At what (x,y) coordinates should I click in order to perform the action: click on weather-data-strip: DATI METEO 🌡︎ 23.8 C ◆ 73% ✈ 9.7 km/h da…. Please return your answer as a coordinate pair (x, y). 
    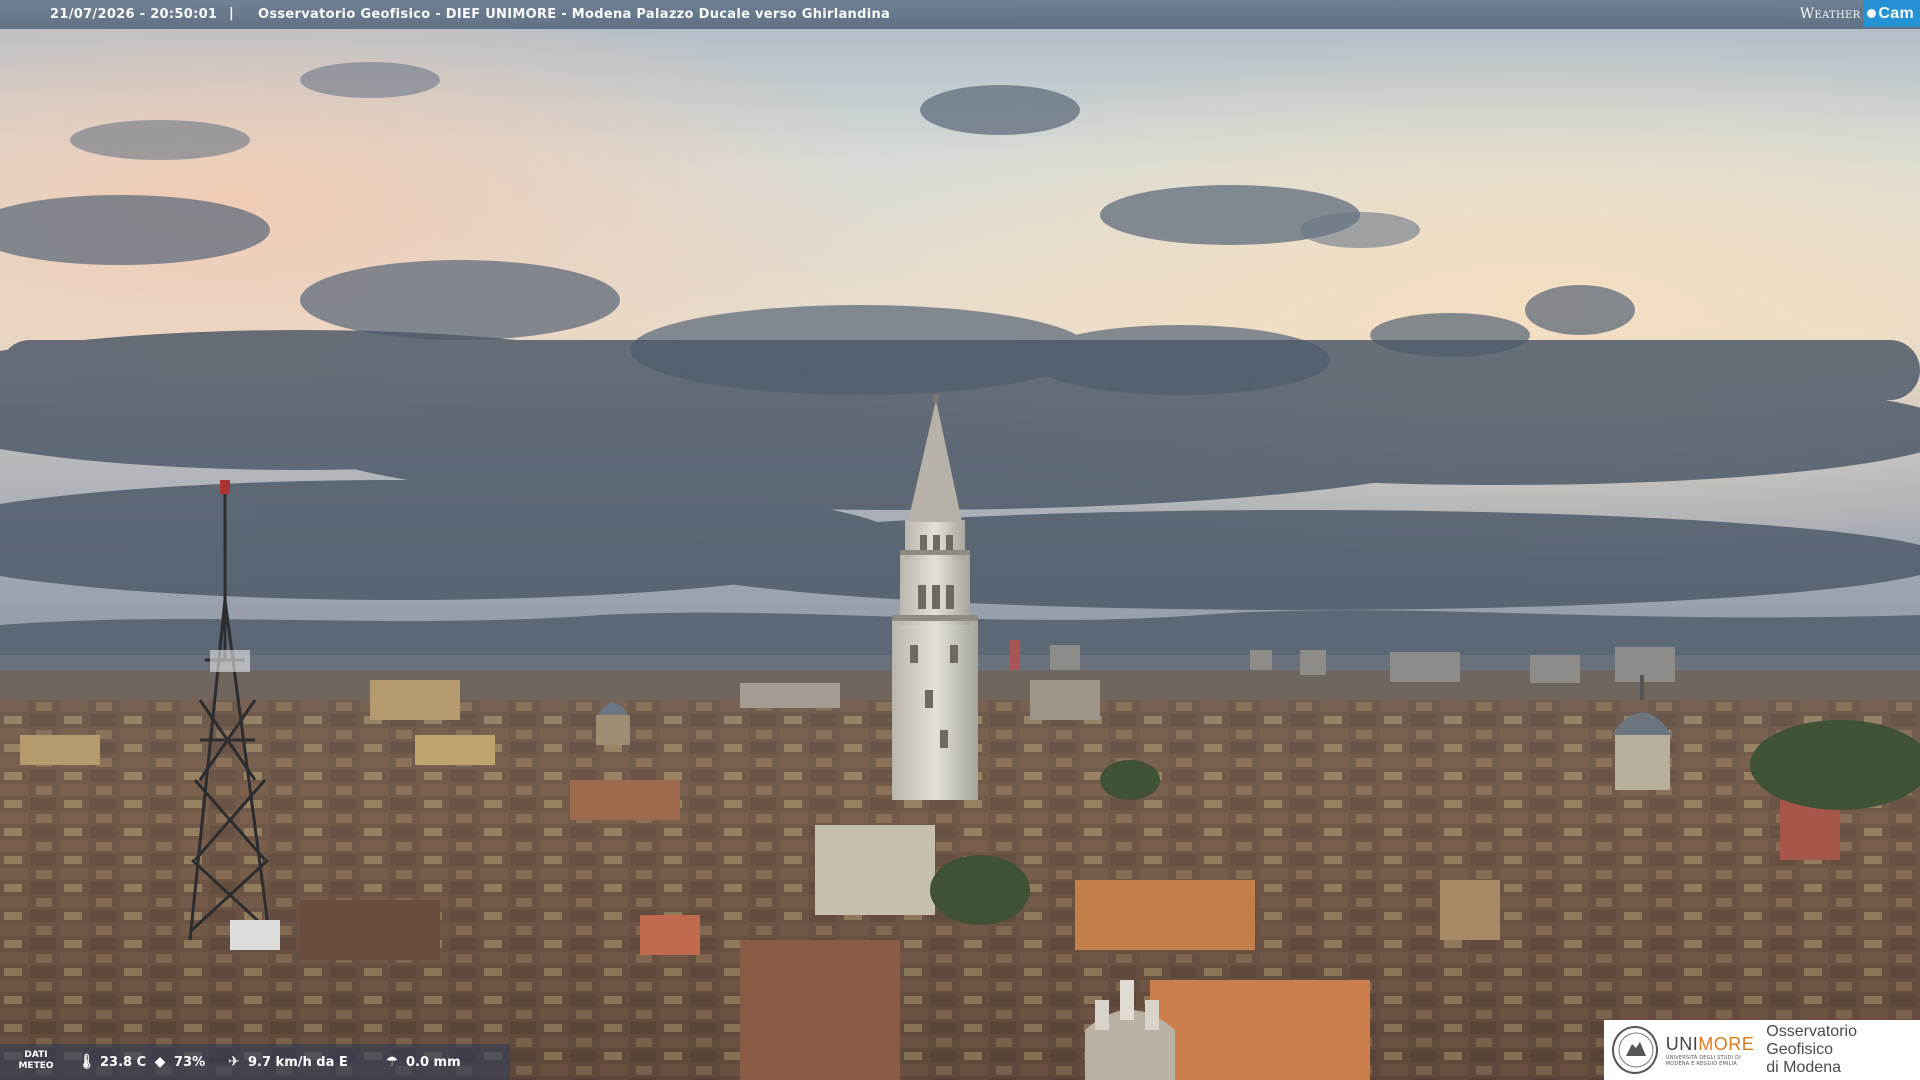
    Looking at the image, I should click on (255, 1062).